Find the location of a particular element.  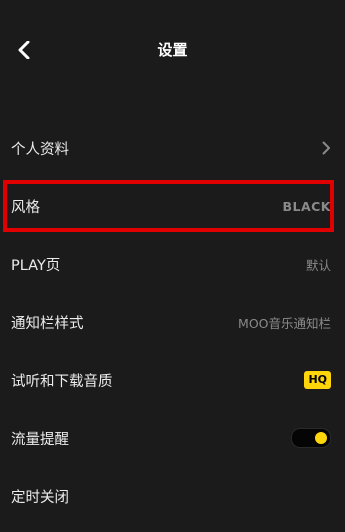

settings-item-value: BLACK is located at coordinates (306, 206).